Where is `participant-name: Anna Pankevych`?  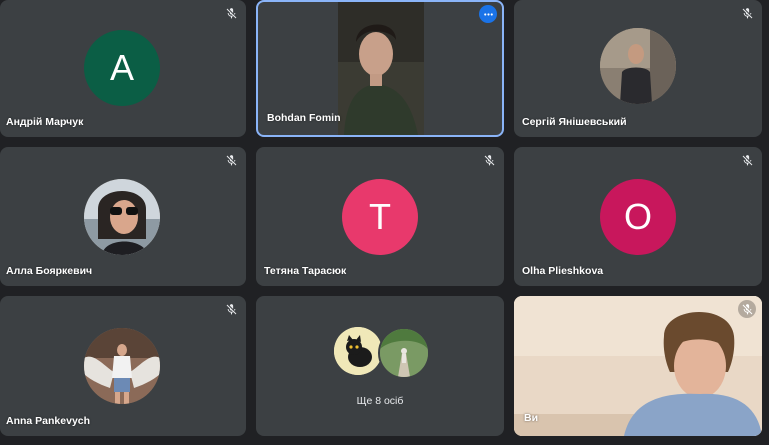
participant-name: Anna Pankevych is located at coordinates (48, 421).